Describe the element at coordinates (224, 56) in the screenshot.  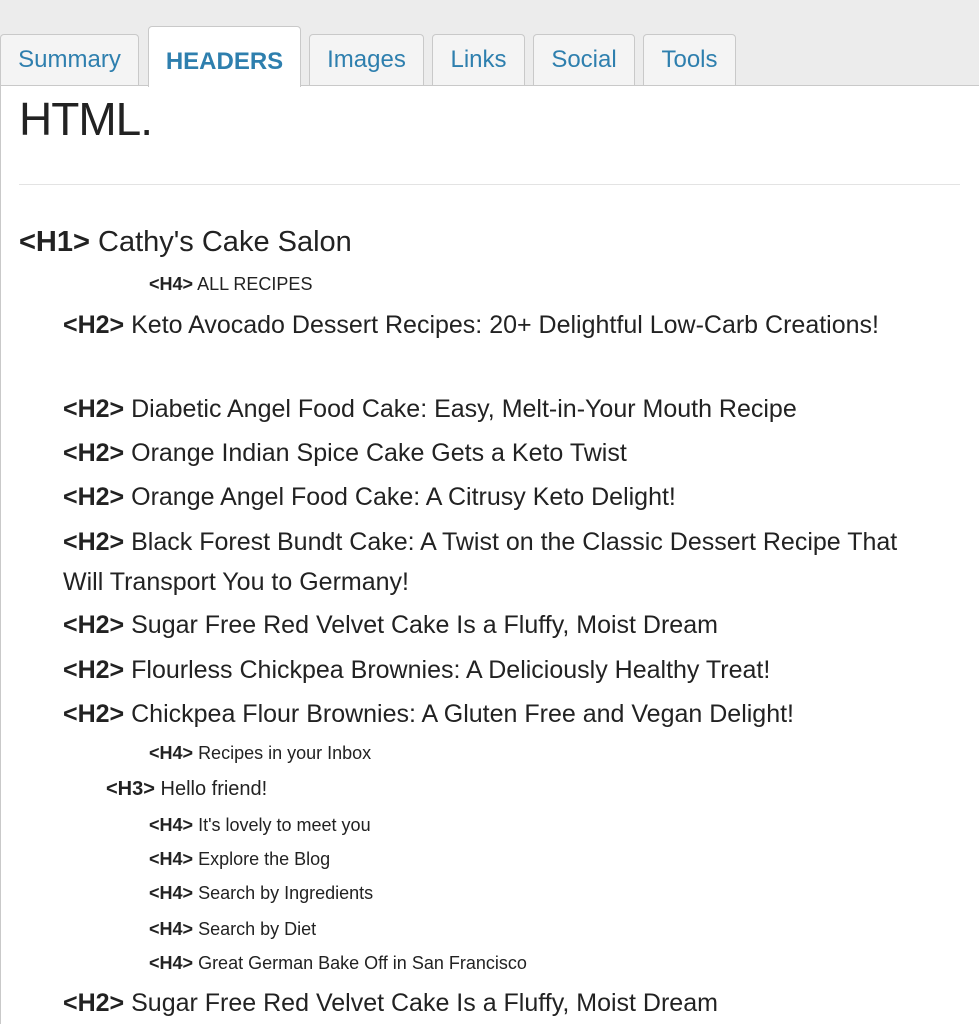
I see `tab-headers: HEADERS` at that location.